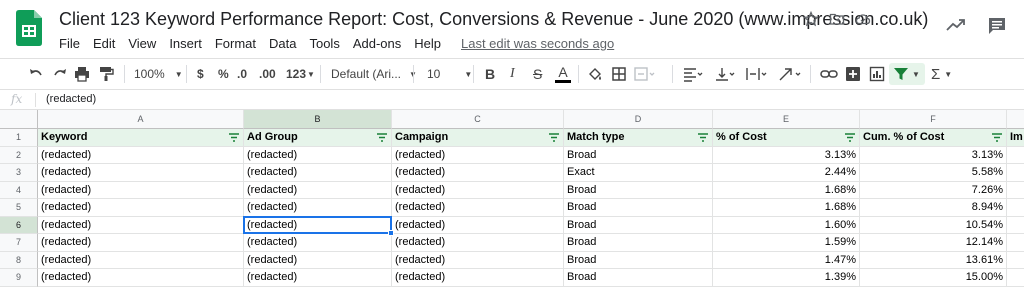 The image size is (1024, 289). Describe the element at coordinates (107, 43) in the screenshot. I see `menu-edit: Edit` at that location.